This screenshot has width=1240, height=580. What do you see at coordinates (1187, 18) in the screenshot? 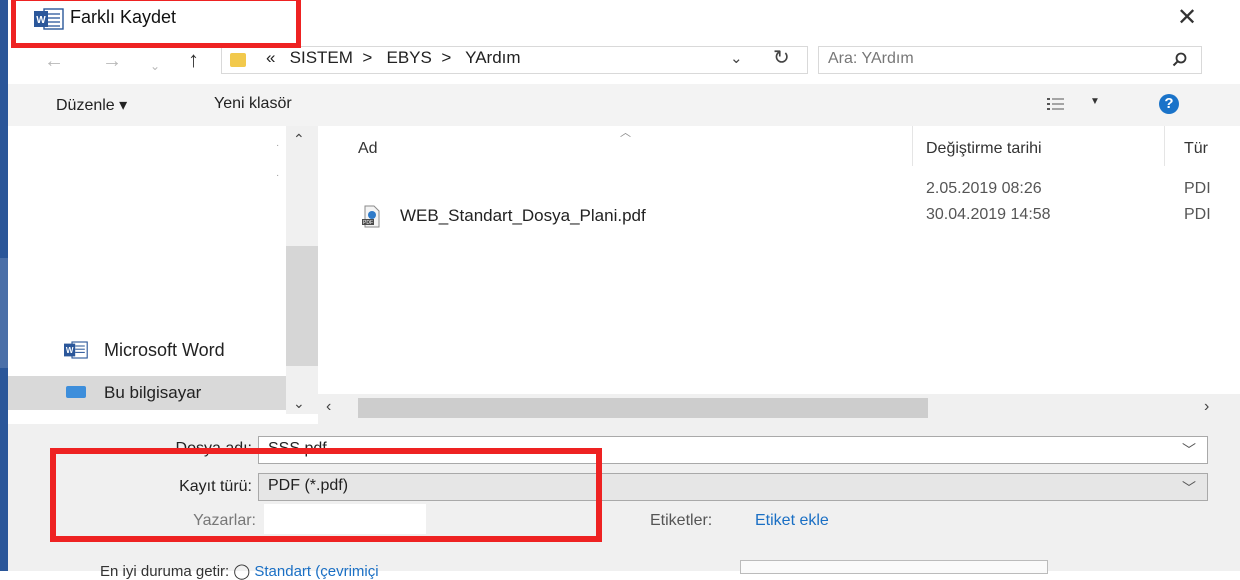
I see `close-icon: ✕` at bounding box center [1187, 18].